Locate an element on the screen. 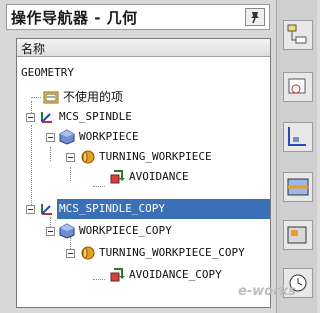  hierarchy-icon is located at coordinates (297, 34).